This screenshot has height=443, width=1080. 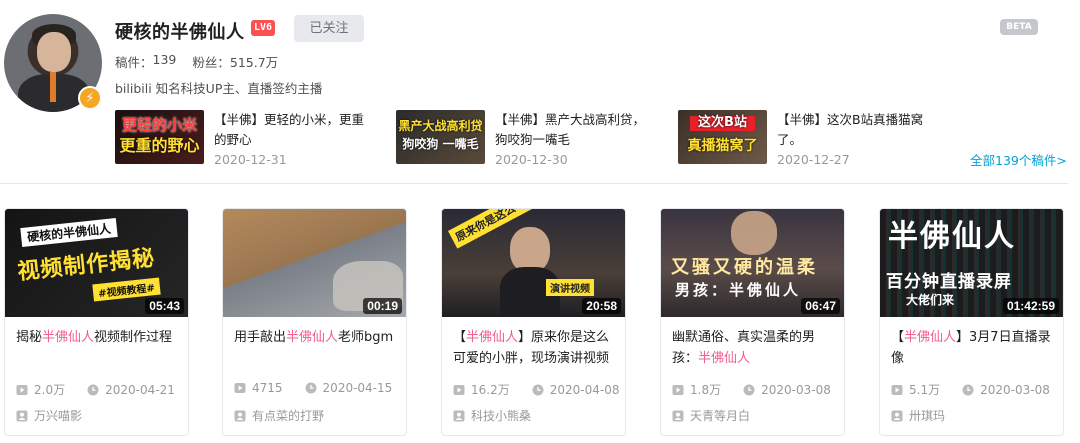 What do you see at coordinates (820, 306) in the screenshot?
I see `video-duration: 06:47` at bounding box center [820, 306].